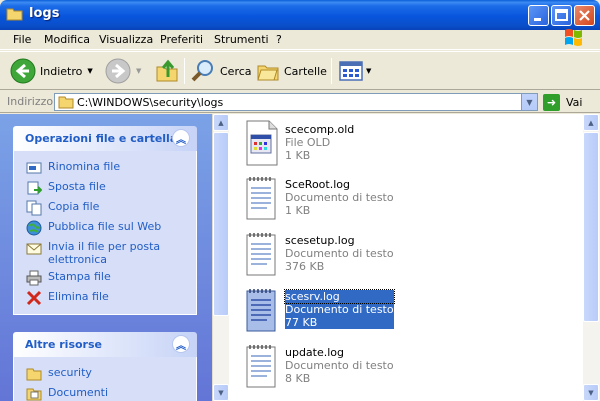  What do you see at coordinates (279, 40) in the screenshot?
I see `menu-help: ?` at bounding box center [279, 40].